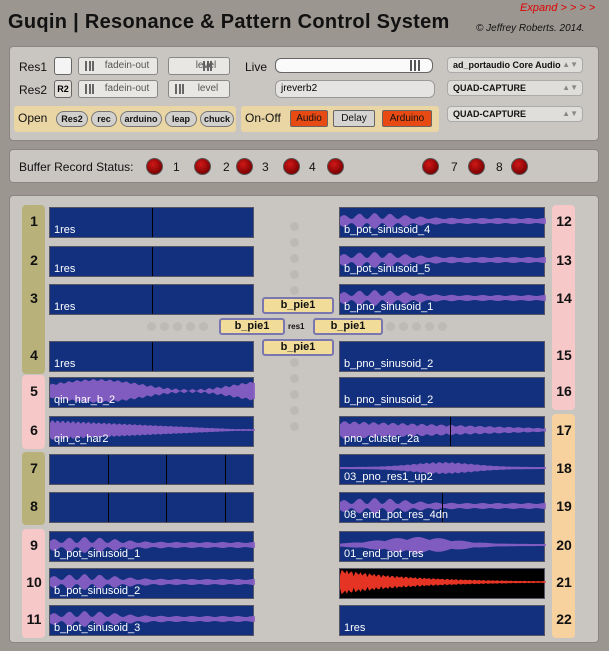  Describe the element at coordinates (442, 546) in the screenshot. I see `right-waveform-slot: 01_end_pot_res` at that location.